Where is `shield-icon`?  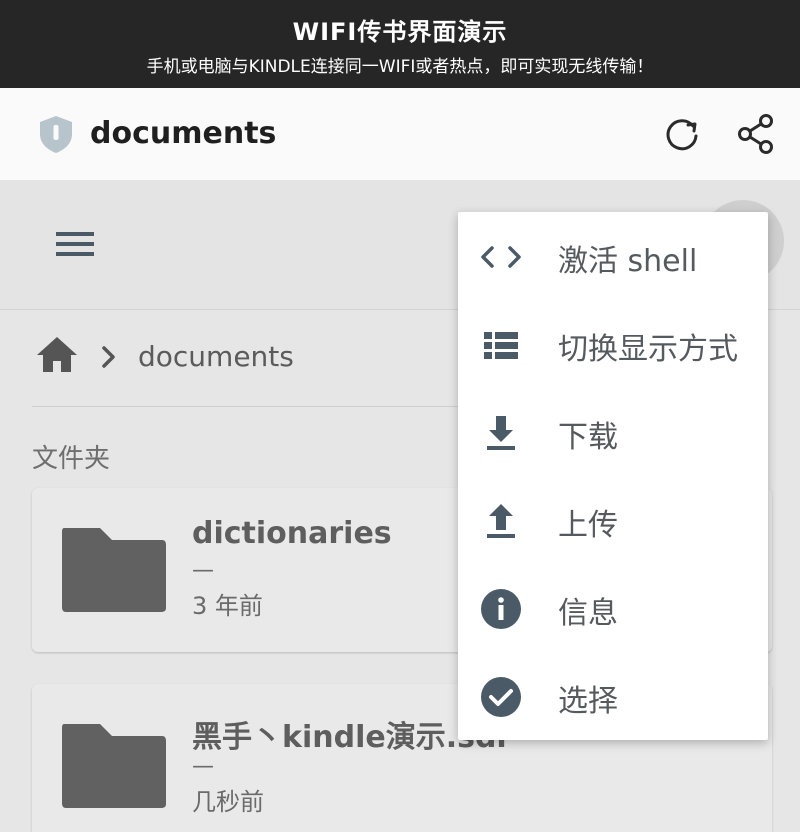
shield-icon is located at coordinates (56, 134).